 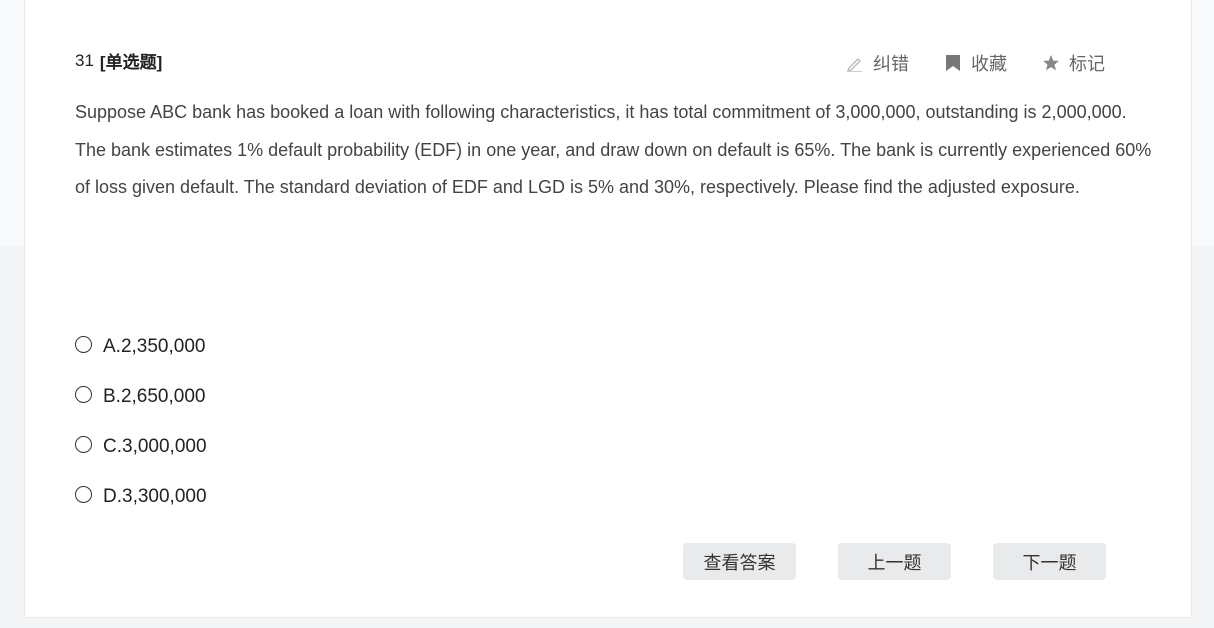 What do you see at coordinates (739, 561) in the screenshot?
I see `view-answer-button: 查看答案` at bounding box center [739, 561].